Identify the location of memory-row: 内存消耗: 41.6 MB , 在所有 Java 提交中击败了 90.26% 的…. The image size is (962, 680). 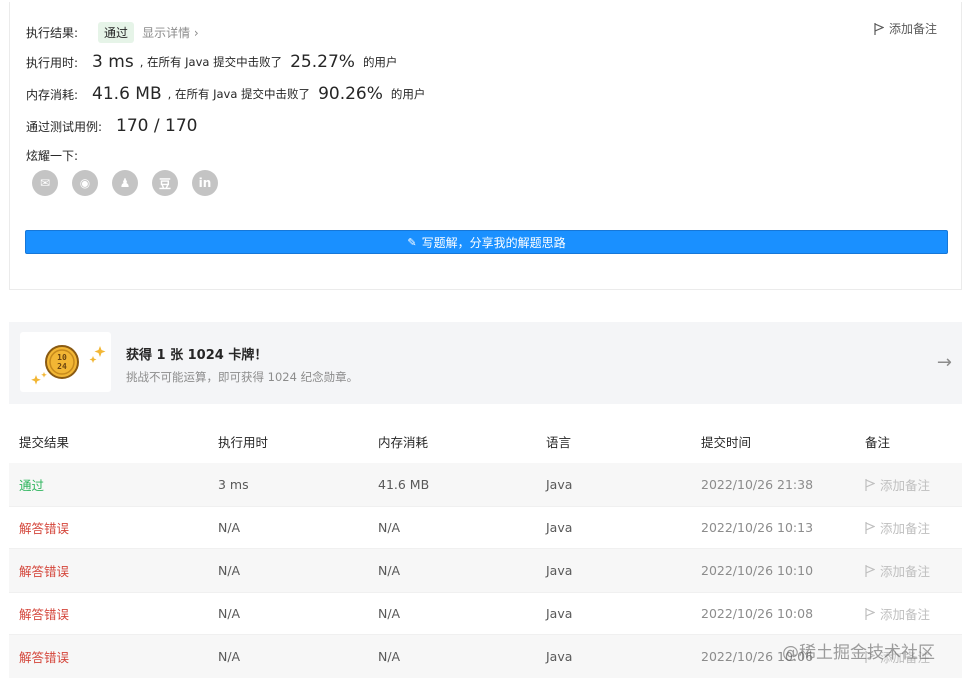
(225, 94).